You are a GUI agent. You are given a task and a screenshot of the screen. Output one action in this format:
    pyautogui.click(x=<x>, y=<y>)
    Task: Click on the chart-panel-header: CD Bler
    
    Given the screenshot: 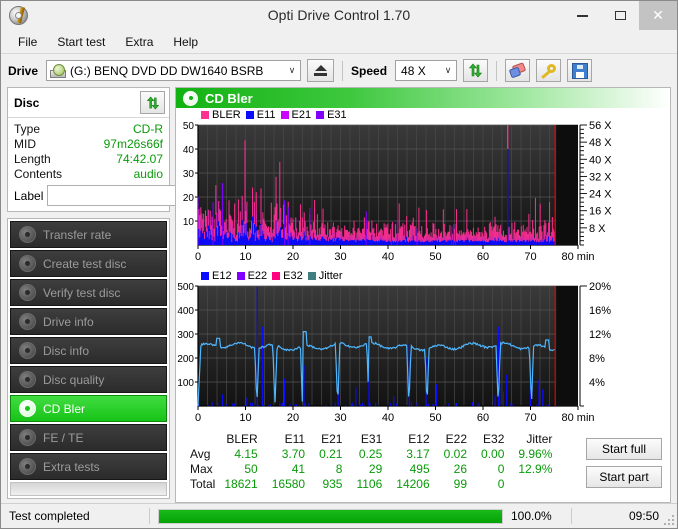 What is the action you would take?
    pyautogui.click(x=423, y=98)
    